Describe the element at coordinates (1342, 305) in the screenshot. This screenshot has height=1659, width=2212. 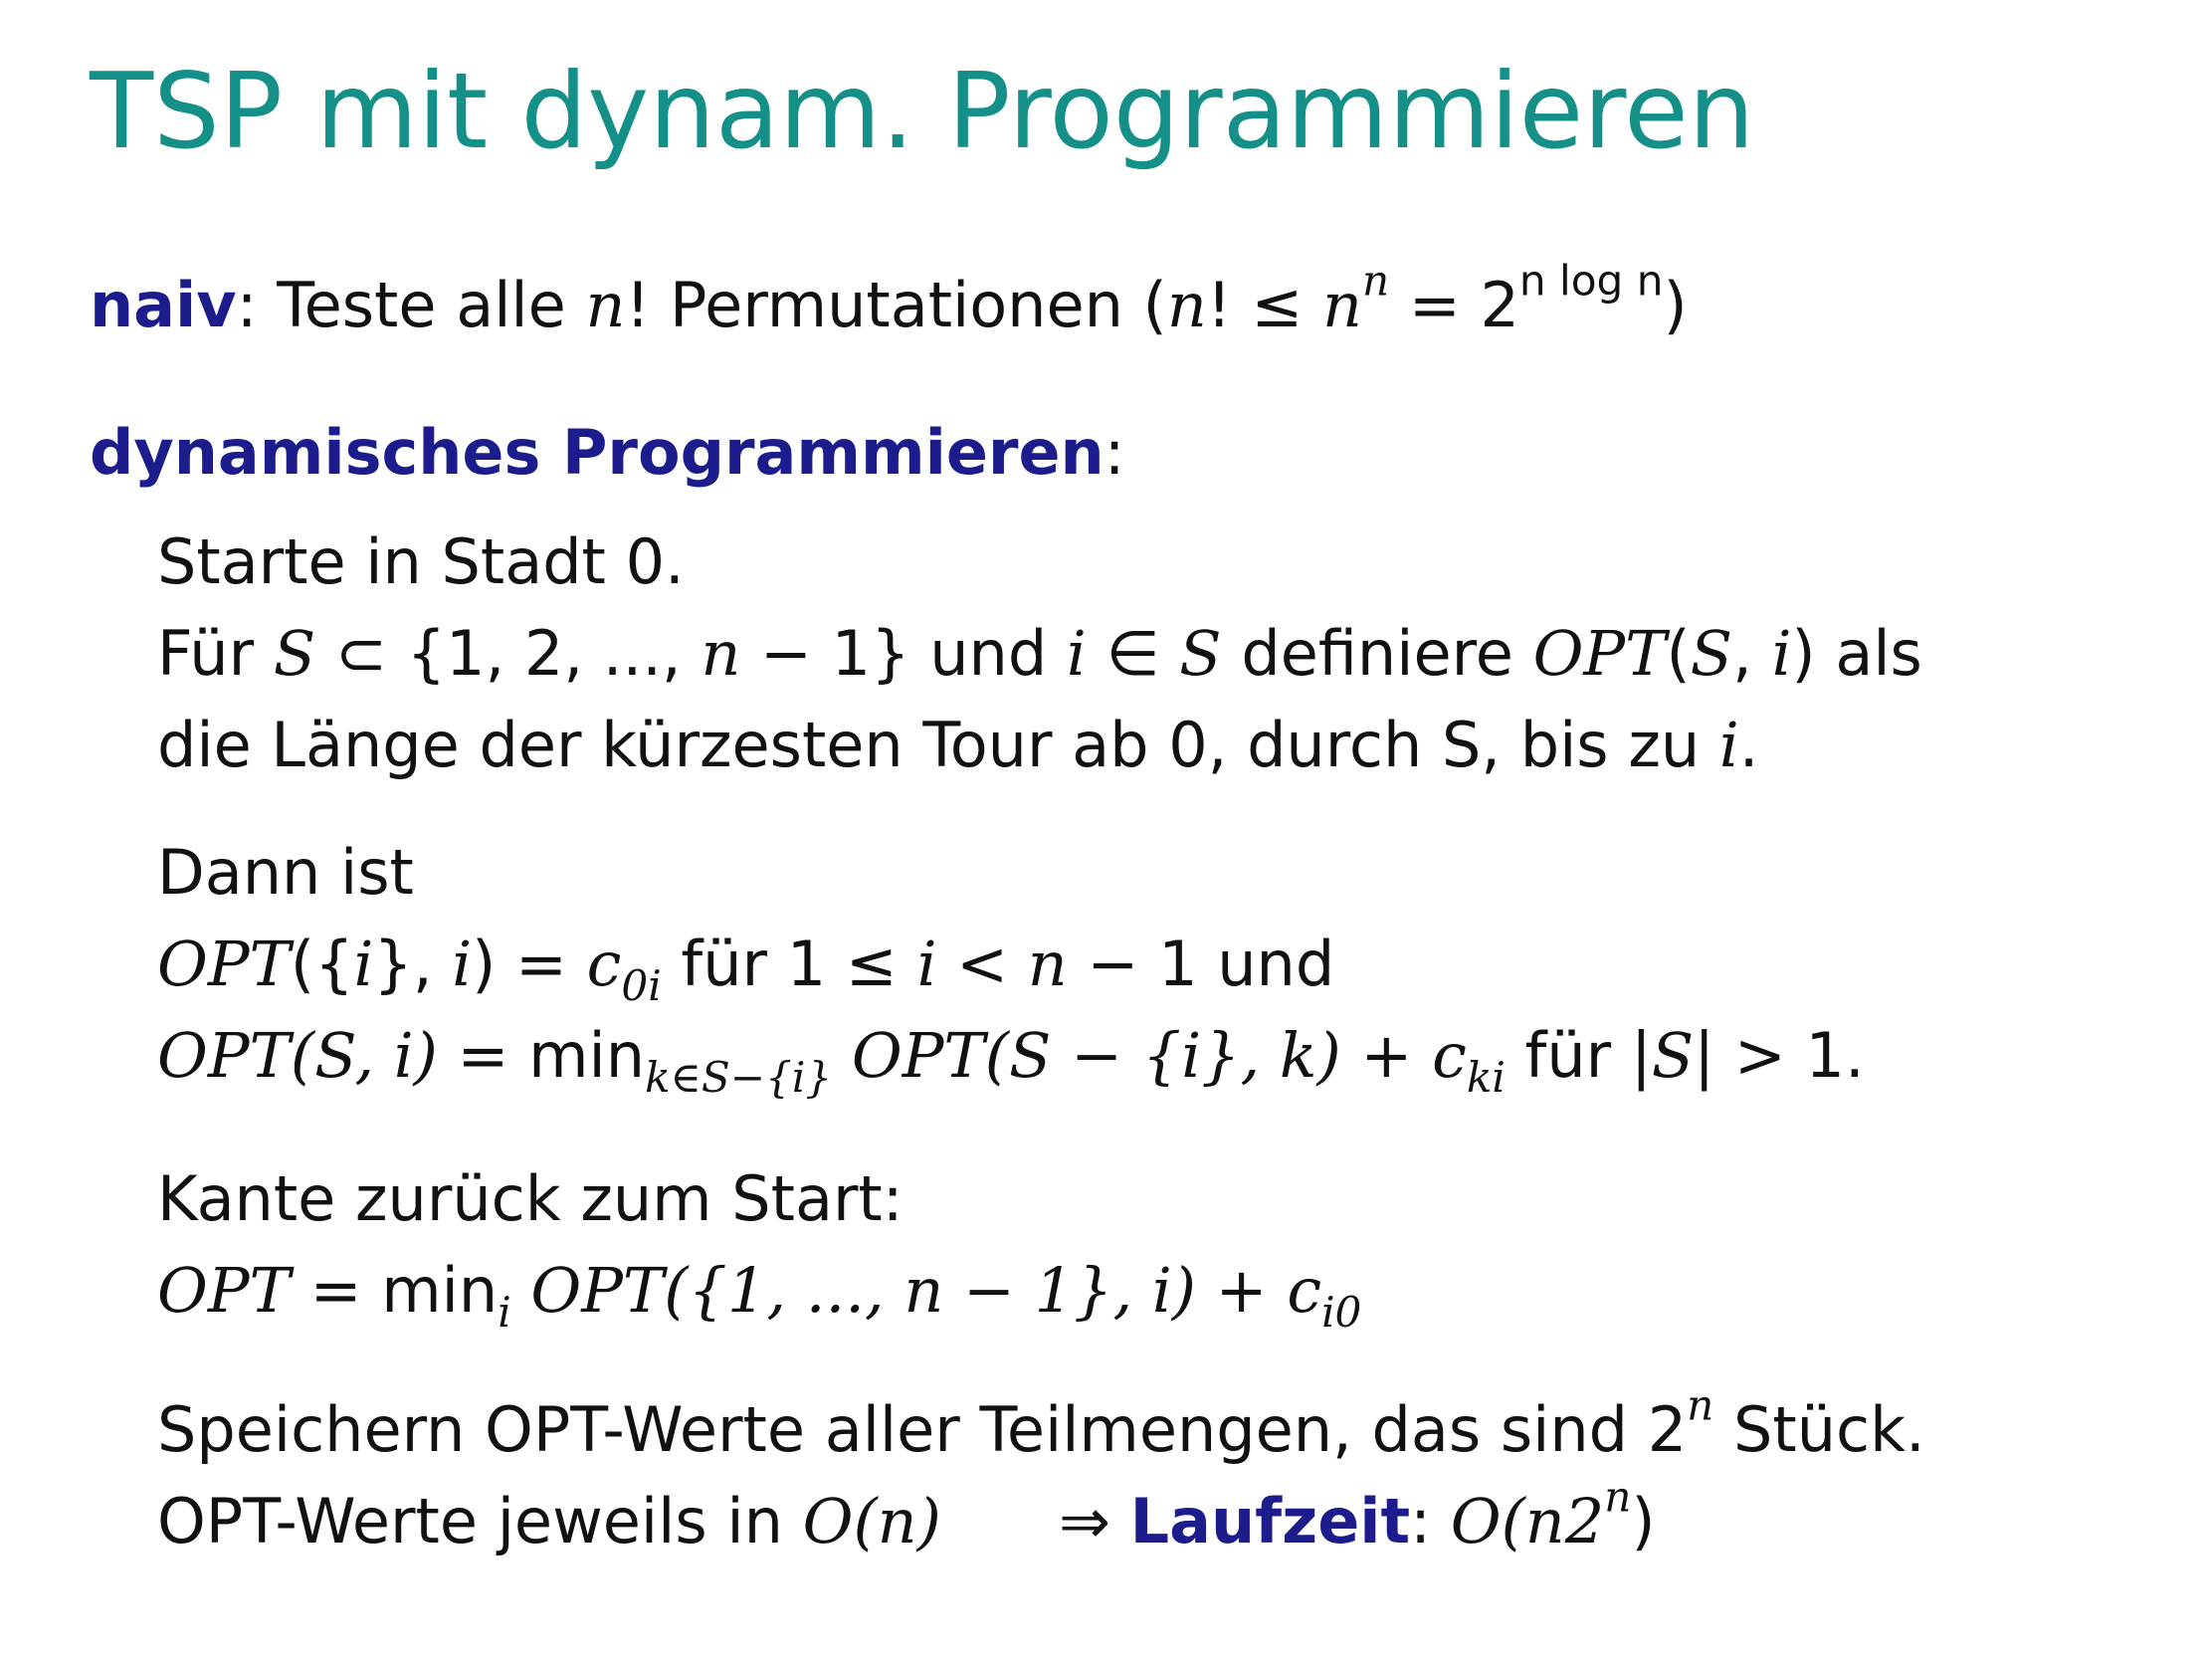
I see `naiv-formula-n2: n` at that location.